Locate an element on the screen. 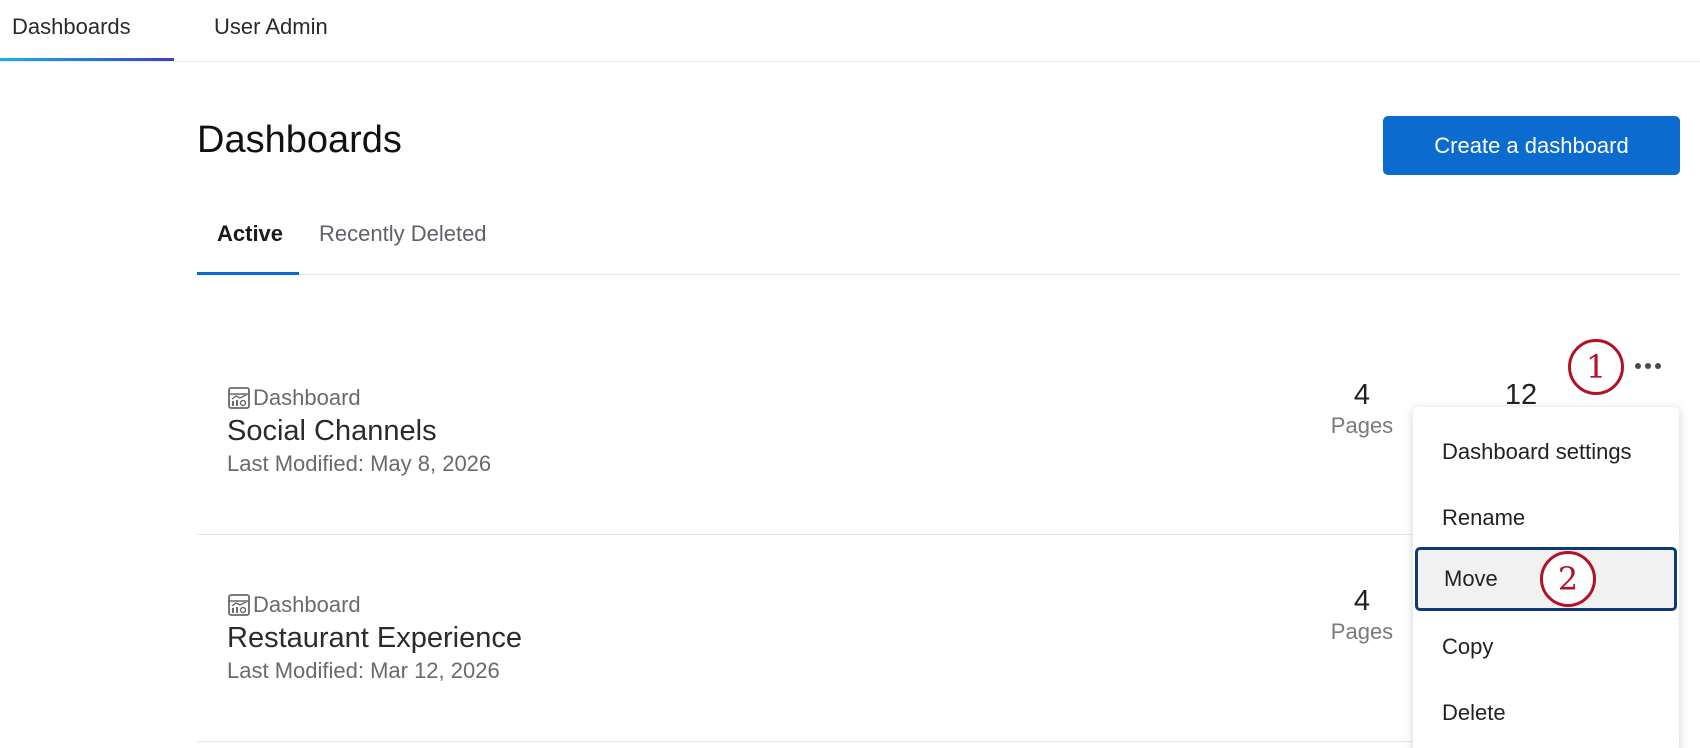 This screenshot has width=1700, height=748. dashboard-name: Social Channels is located at coordinates (332, 431).